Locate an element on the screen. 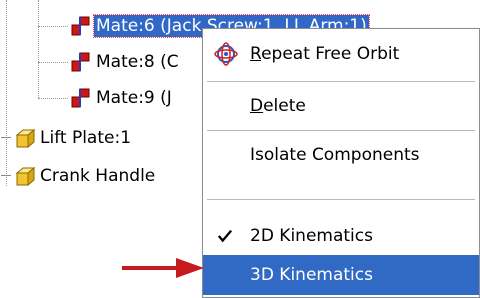 The image size is (480, 298). tree-item-label: Lift Plate:1 is located at coordinates (86, 138).